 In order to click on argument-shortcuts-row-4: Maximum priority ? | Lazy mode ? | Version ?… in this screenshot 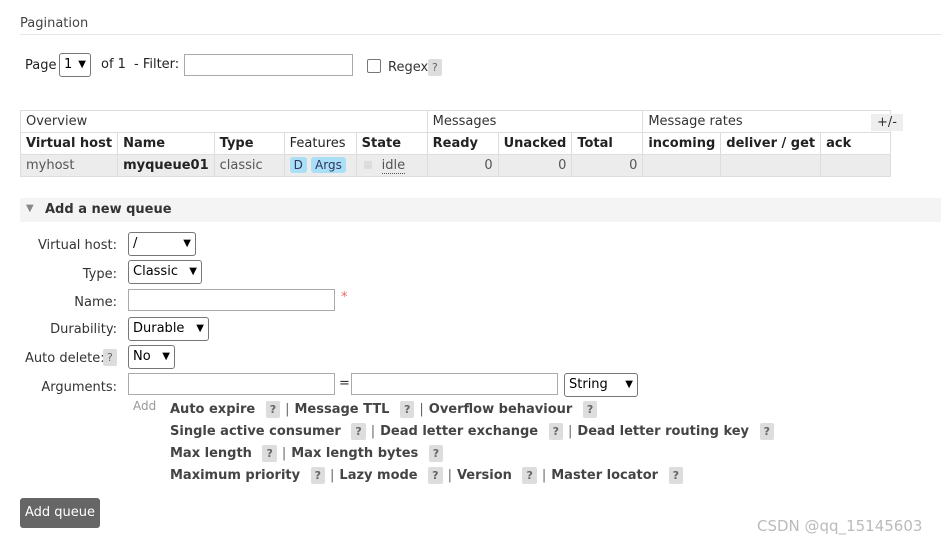, I will do `click(426, 475)`.